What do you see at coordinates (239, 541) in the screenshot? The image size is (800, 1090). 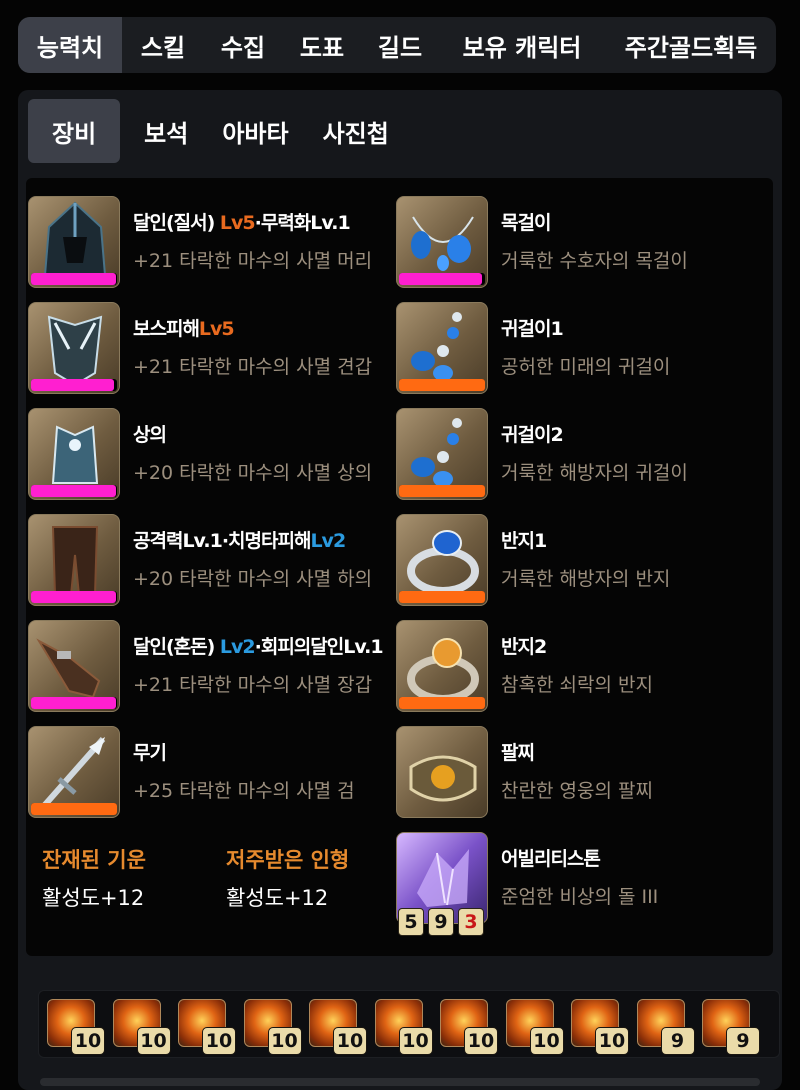 I see `item-name: 공격력Lv.1·치명타피해Lv2` at bounding box center [239, 541].